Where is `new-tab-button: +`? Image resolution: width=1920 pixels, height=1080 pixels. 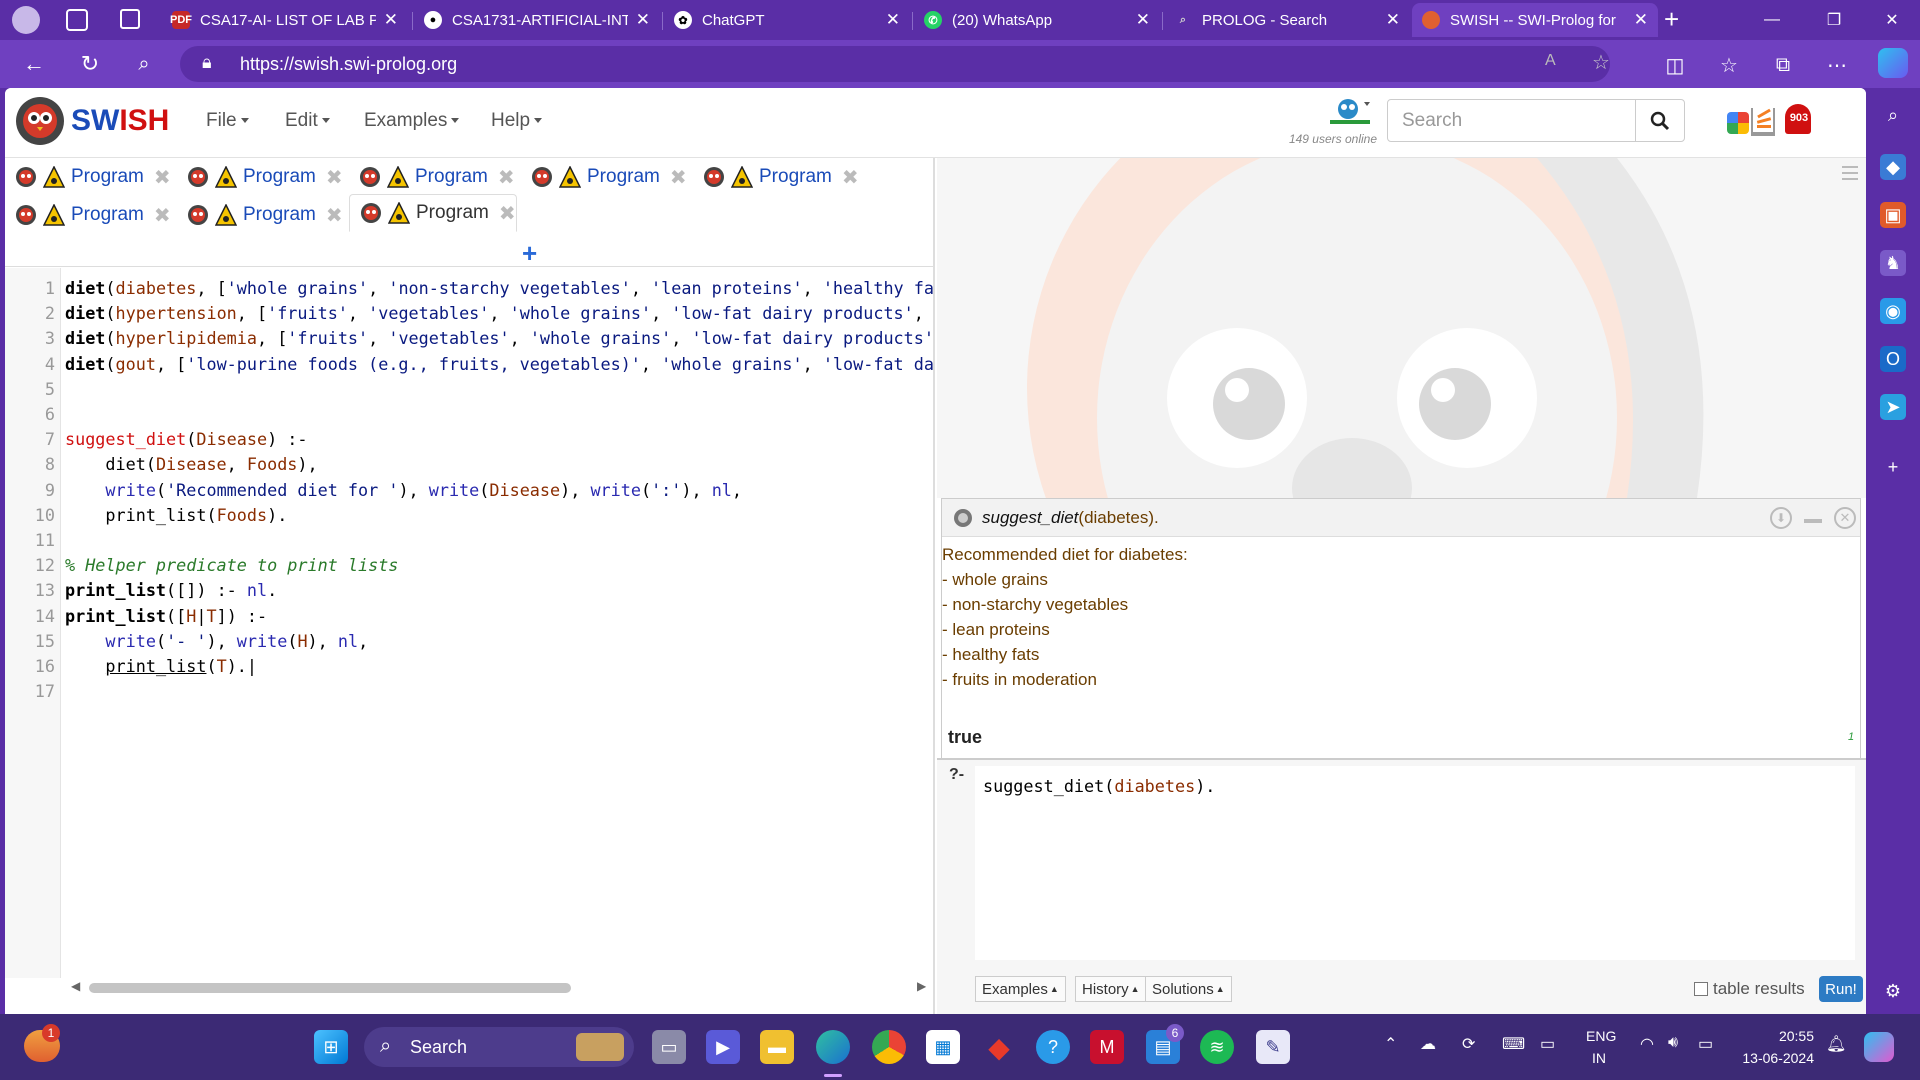 new-tab-button: + is located at coordinates (1671, 19).